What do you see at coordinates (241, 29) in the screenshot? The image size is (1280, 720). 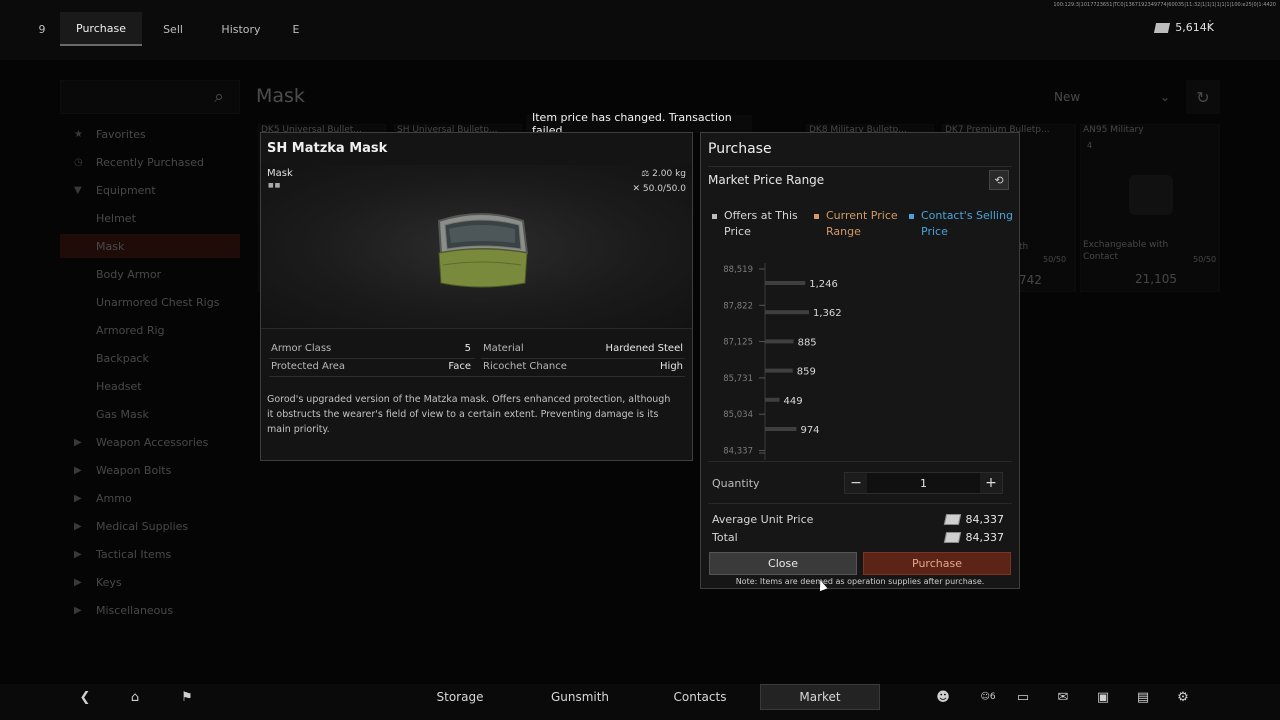 I see `tab-history: History` at bounding box center [241, 29].